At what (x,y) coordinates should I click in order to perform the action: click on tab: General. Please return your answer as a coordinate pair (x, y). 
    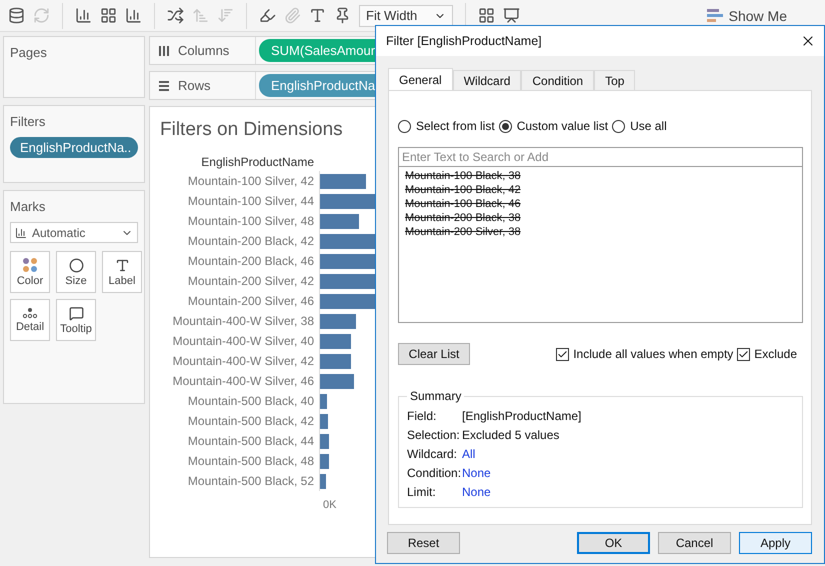
    Looking at the image, I should click on (420, 79).